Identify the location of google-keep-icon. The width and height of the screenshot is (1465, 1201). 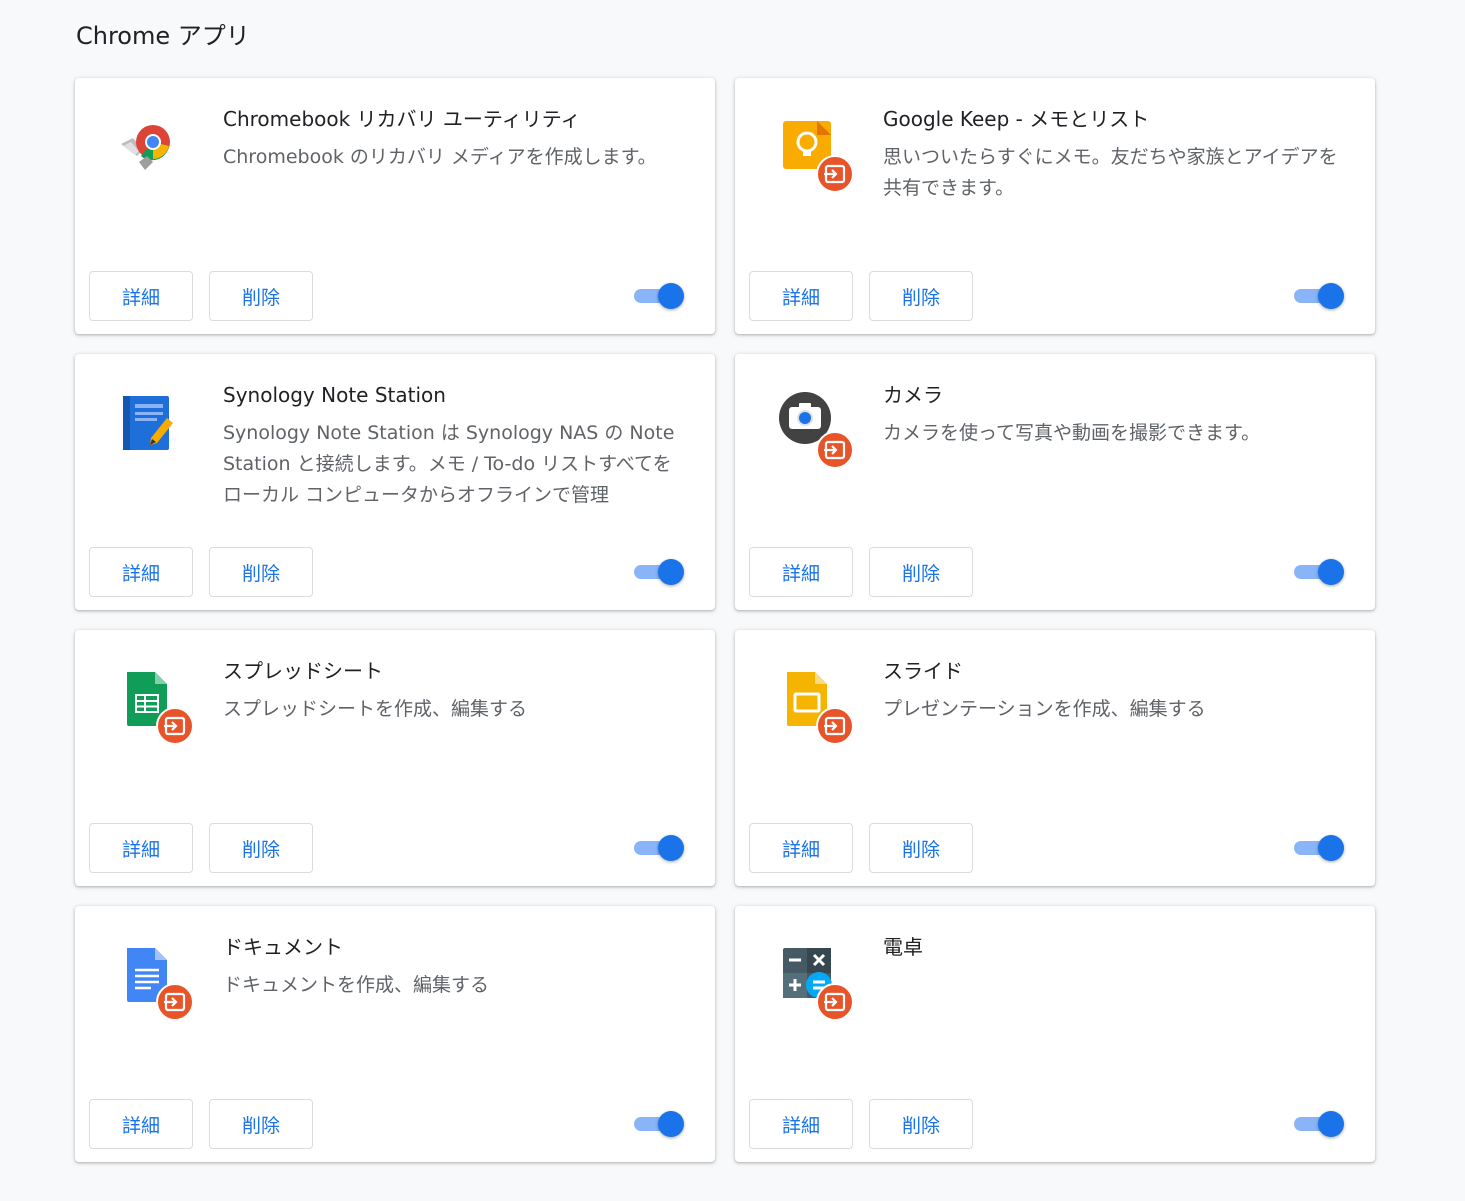
(815, 154).